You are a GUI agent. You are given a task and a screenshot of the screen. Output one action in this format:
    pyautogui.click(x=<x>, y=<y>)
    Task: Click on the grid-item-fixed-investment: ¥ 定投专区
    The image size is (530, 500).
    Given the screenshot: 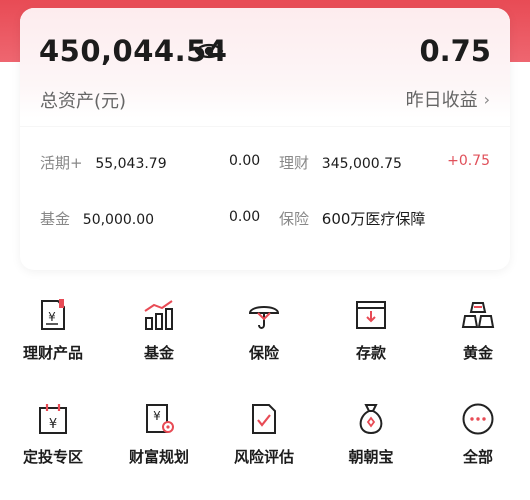 What is the action you would take?
    pyautogui.click(x=53, y=434)
    